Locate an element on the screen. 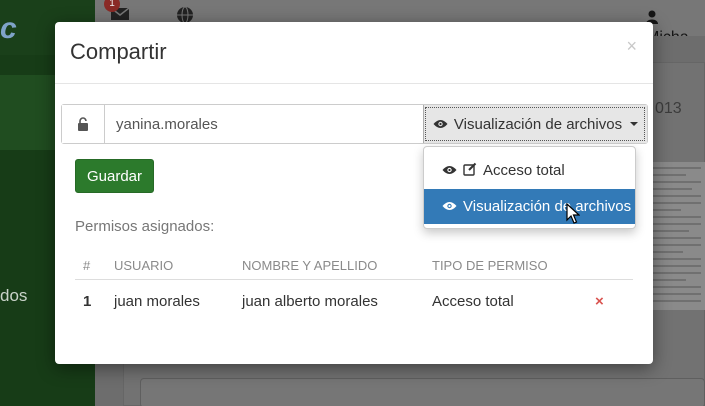 The image size is (705, 406). column-header-permission-type: TIPO DE PERMISO is located at coordinates (490, 265).